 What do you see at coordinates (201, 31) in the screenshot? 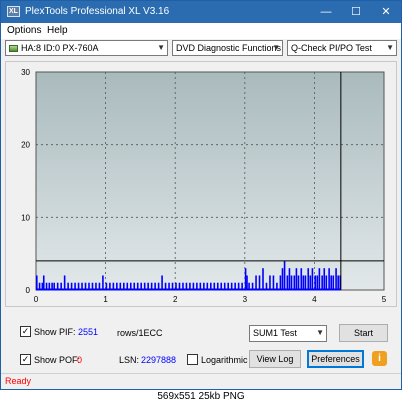
I see `menu-bar: Options Help` at bounding box center [201, 31].